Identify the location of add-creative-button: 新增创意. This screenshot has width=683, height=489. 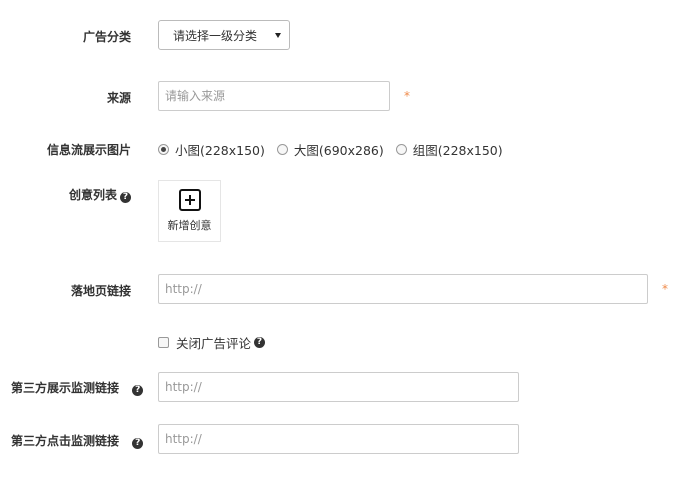
(189, 211).